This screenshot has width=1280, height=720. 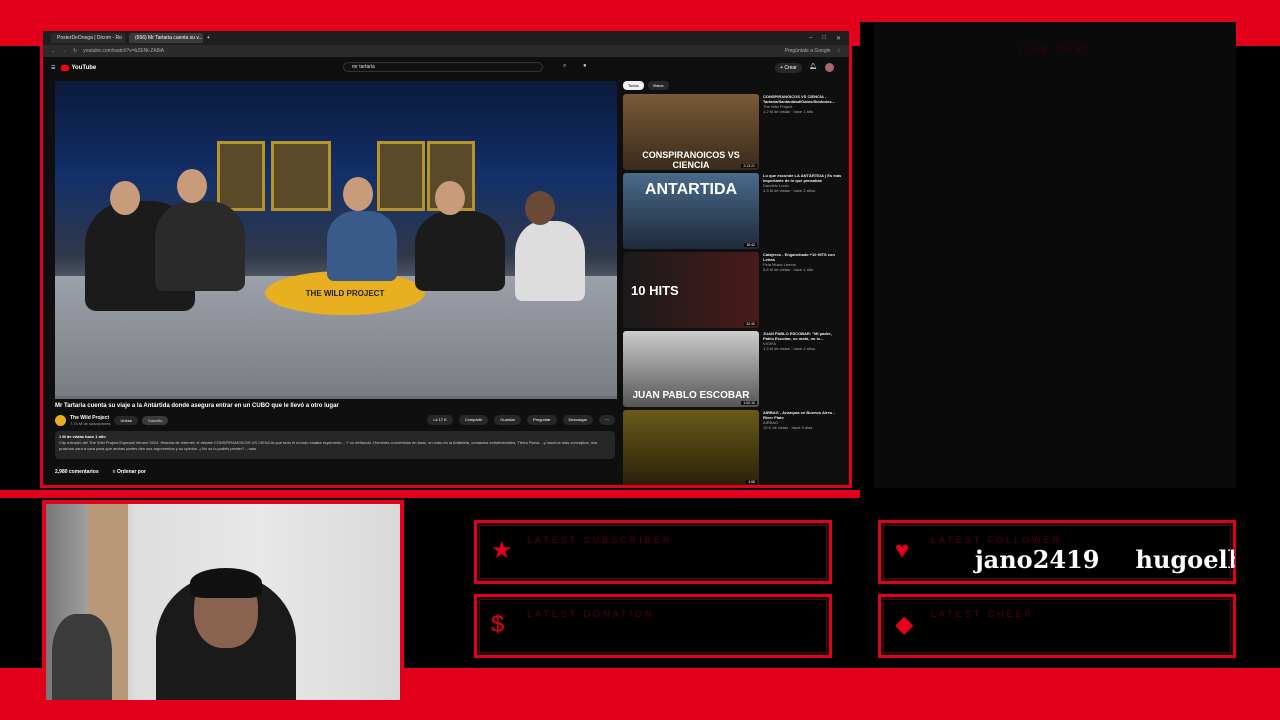 What do you see at coordinates (577, 420) in the screenshot?
I see `download-button: Descargar` at bounding box center [577, 420].